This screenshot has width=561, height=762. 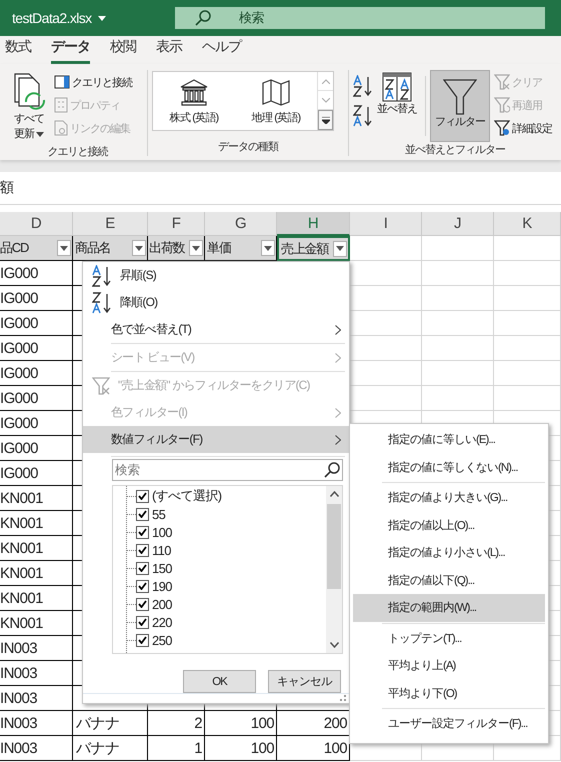 I want to click on value-label: 250, so click(x=162, y=640).